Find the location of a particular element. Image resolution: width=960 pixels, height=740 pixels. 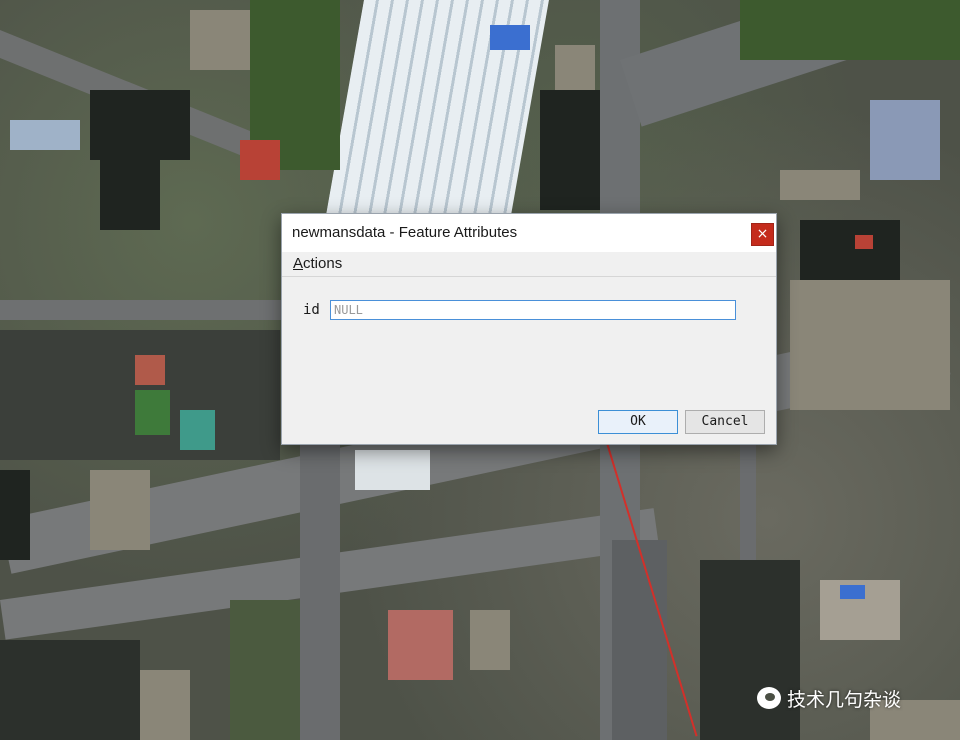

dialog-title: newmansdata - Feature Attributes is located at coordinates (405, 232).